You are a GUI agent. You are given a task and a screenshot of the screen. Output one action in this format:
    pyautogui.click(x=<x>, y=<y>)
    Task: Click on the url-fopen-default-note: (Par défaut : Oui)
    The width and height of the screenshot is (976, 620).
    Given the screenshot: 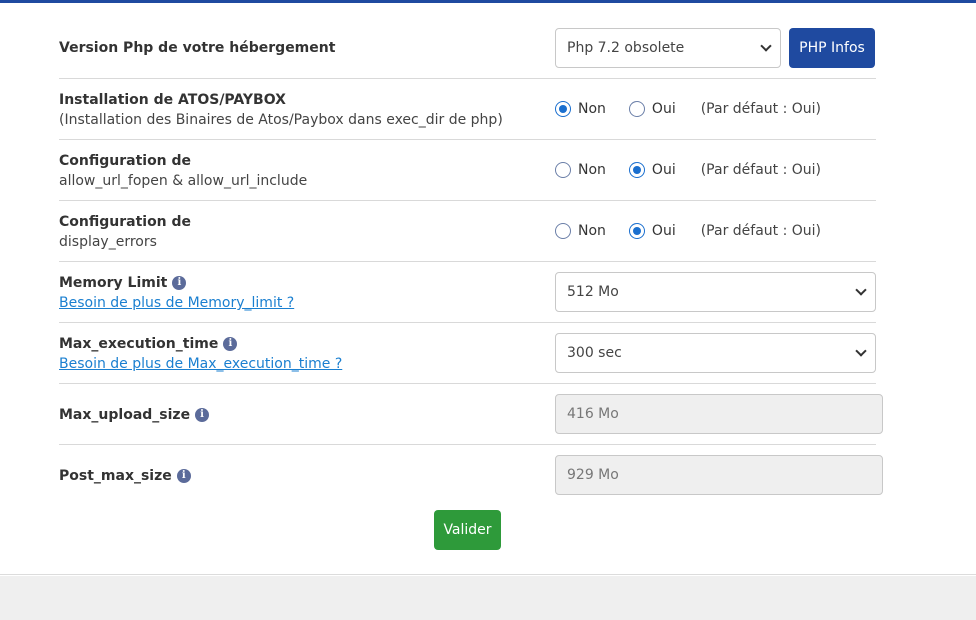 What is the action you would take?
    pyautogui.click(x=761, y=170)
    